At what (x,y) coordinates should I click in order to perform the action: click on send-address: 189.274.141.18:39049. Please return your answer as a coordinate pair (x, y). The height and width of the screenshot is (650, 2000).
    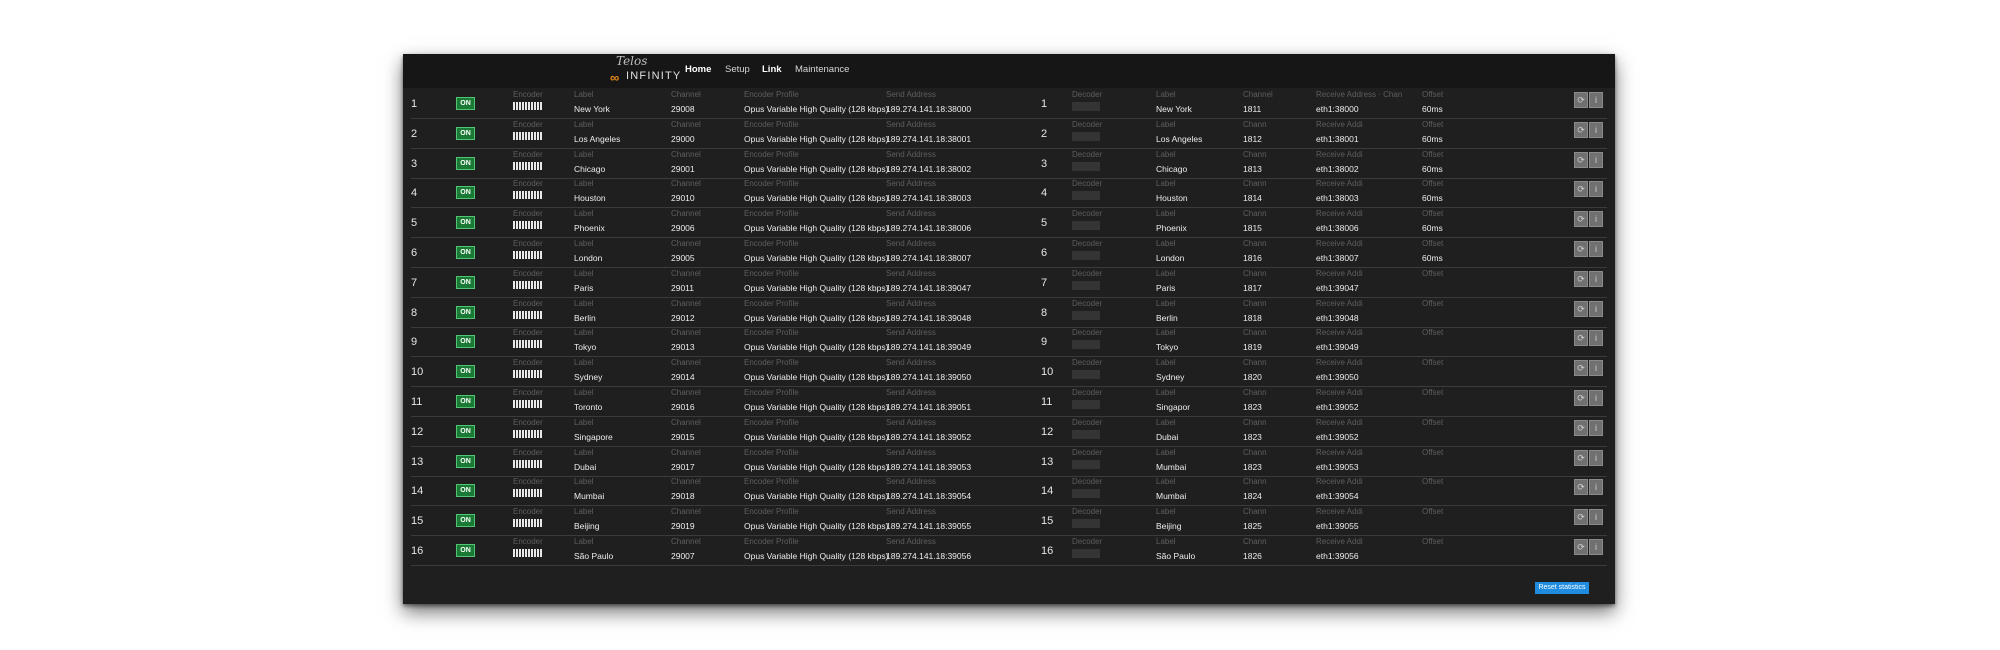
    Looking at the image, I should click on (929, 347).